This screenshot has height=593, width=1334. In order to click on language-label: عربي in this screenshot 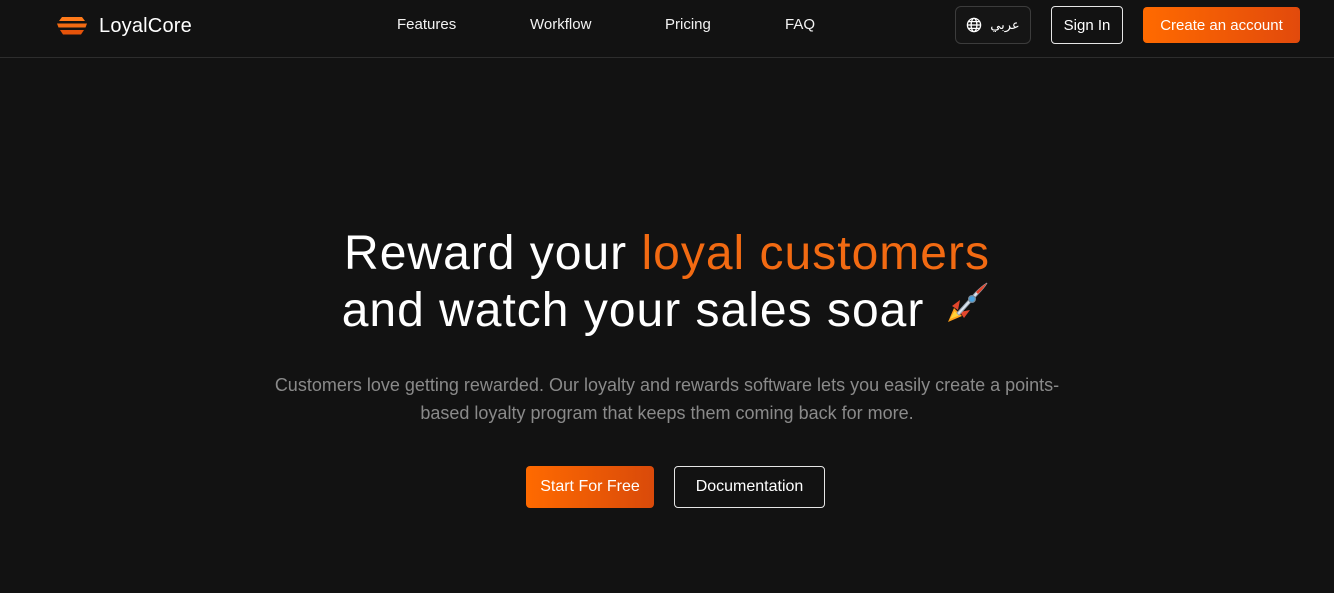, I will do `click(1005, 25)`.